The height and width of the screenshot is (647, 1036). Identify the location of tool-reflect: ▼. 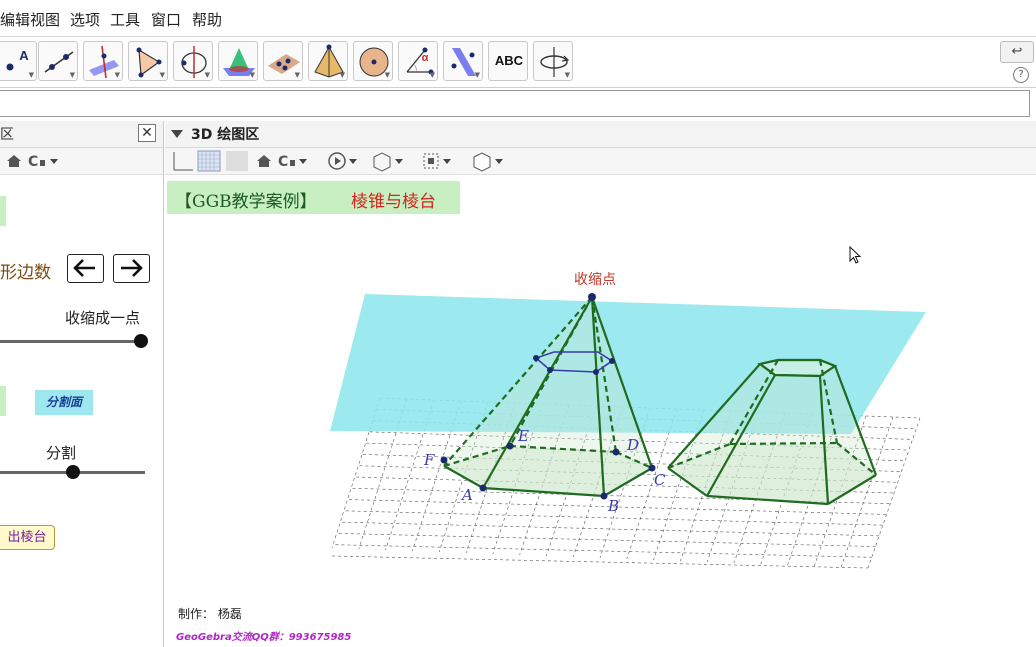
(463, 61).